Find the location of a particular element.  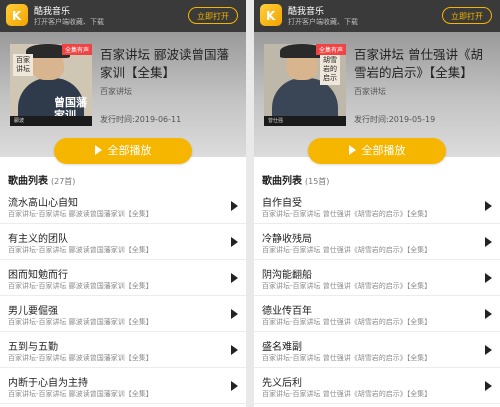

song-title: 冷静收残局 is located at coordinates (287, 239).